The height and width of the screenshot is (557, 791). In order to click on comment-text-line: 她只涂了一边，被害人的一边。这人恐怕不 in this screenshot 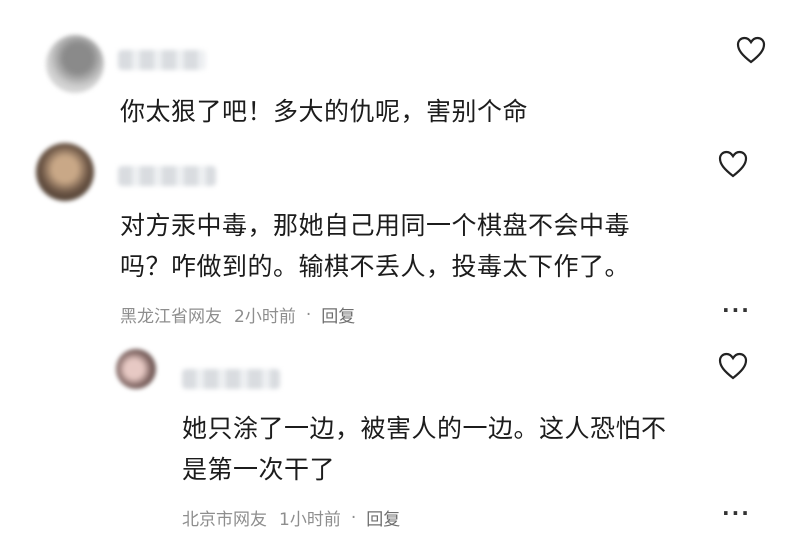, I will do `click(424, 428)`.